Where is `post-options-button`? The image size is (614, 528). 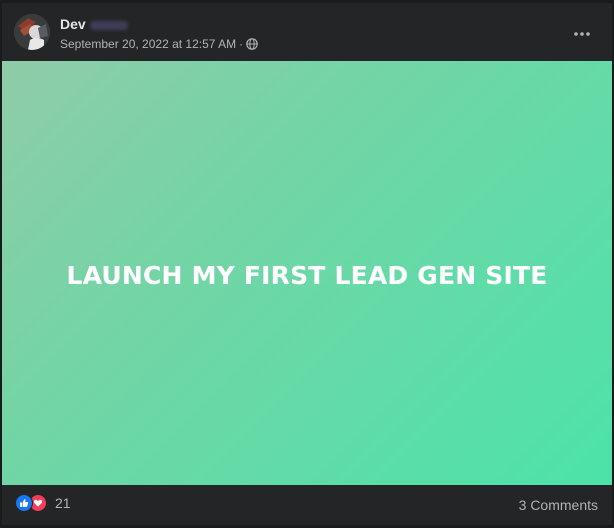 post-options-button is located at coordinates (582, 32).